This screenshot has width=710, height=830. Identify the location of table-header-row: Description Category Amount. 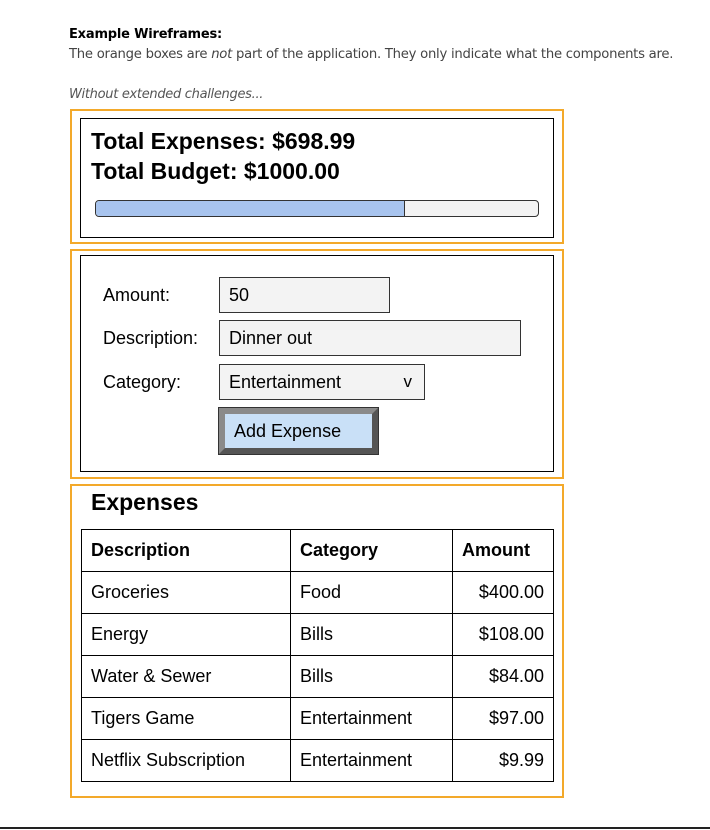
(317, 550).